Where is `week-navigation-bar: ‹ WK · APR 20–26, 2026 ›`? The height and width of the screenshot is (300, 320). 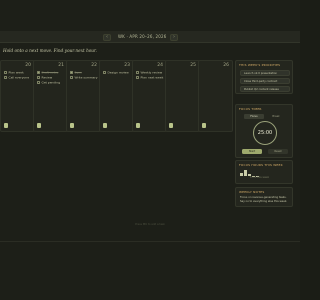 week-navigation-bar: ‹ WK · APR 20–26, 2026 › is located at coordinates (150, 37).